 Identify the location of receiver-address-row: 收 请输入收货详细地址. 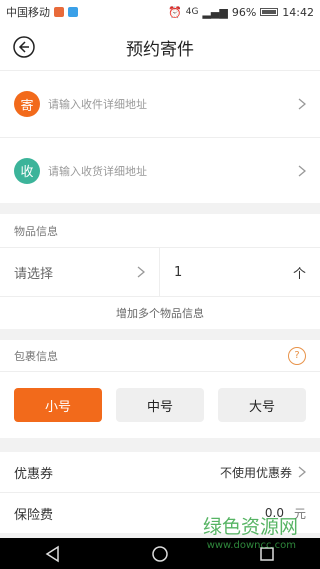
(160, 170).